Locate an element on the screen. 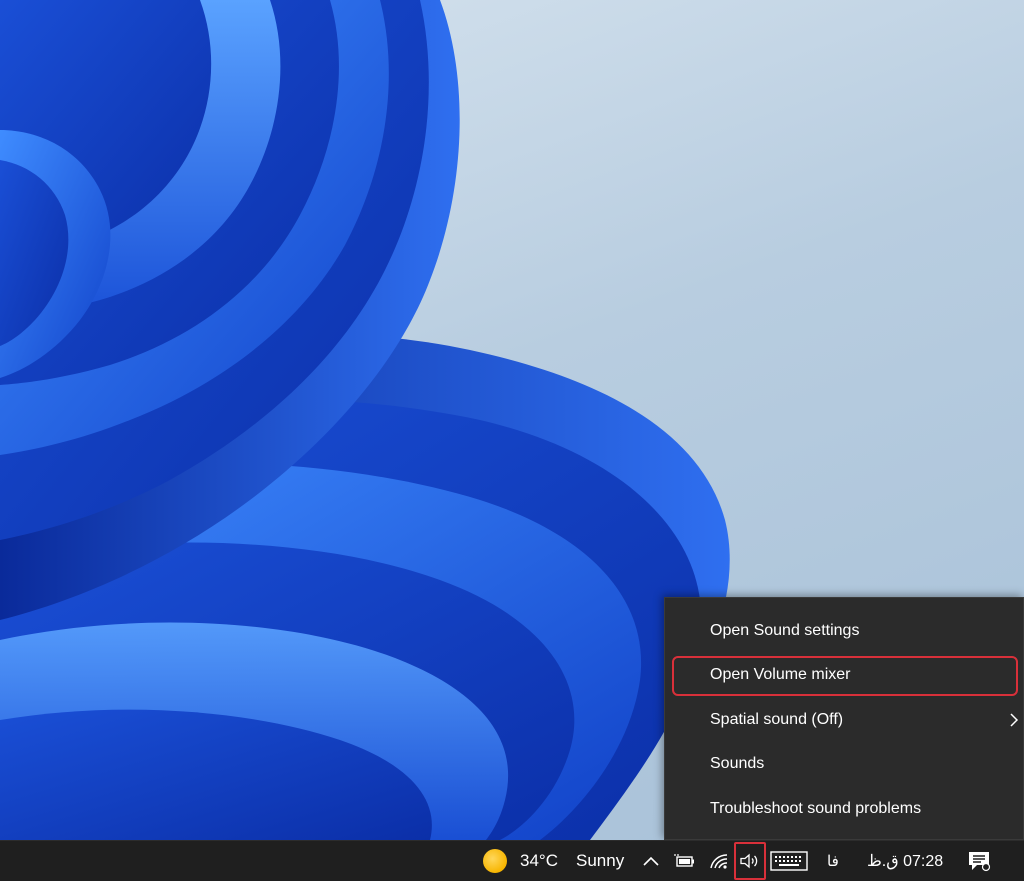 Image resolution: width=1024 pixels, height=881 pixels. menu-item-open-volume-mixer: Open Volume mixer is located at coordinates (844, 675).